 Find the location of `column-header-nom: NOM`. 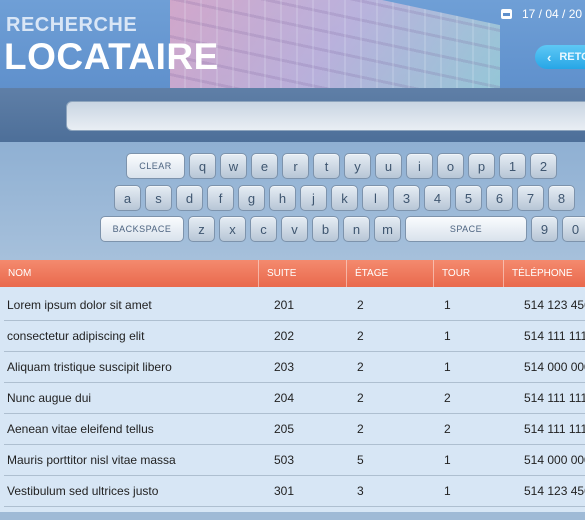

column-header-nom: NOM is located at coordinates (129, 273).